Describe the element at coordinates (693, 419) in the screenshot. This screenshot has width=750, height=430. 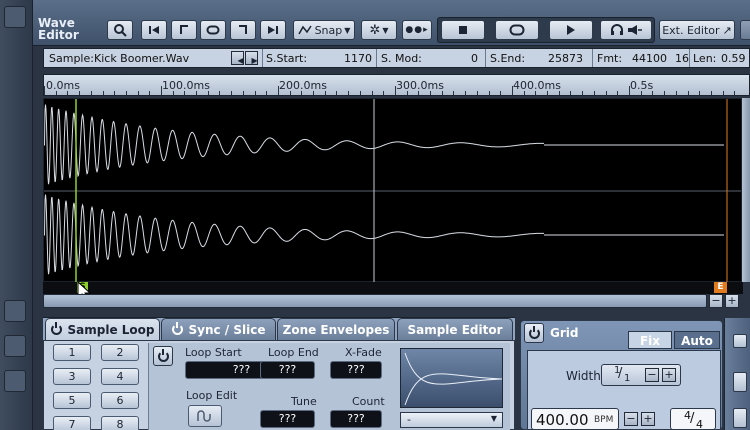
I see `time-signature-field: 4 / 4` at that location.